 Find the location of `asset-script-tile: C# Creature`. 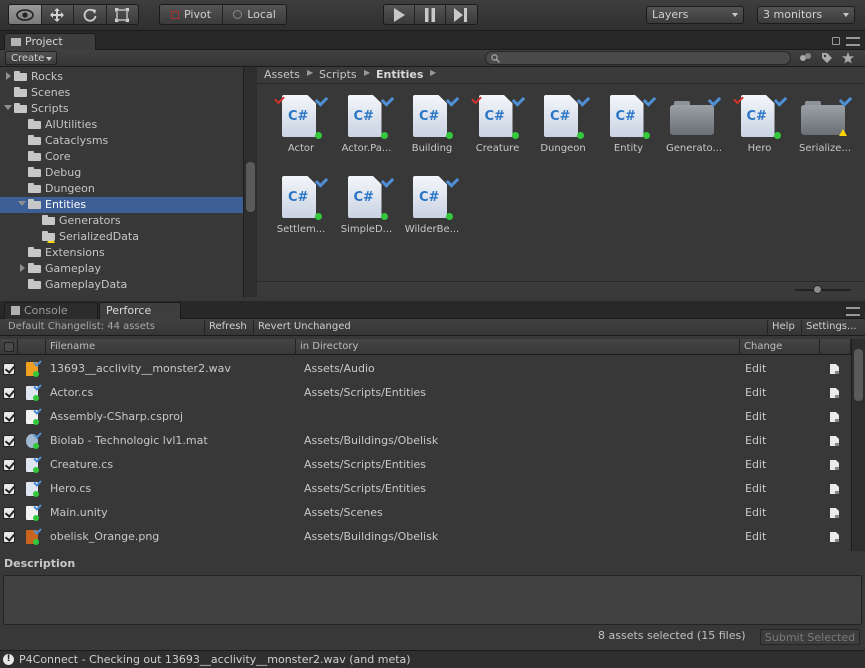

asset-script-tile: C# Creature is located at coordinates (498, 127).